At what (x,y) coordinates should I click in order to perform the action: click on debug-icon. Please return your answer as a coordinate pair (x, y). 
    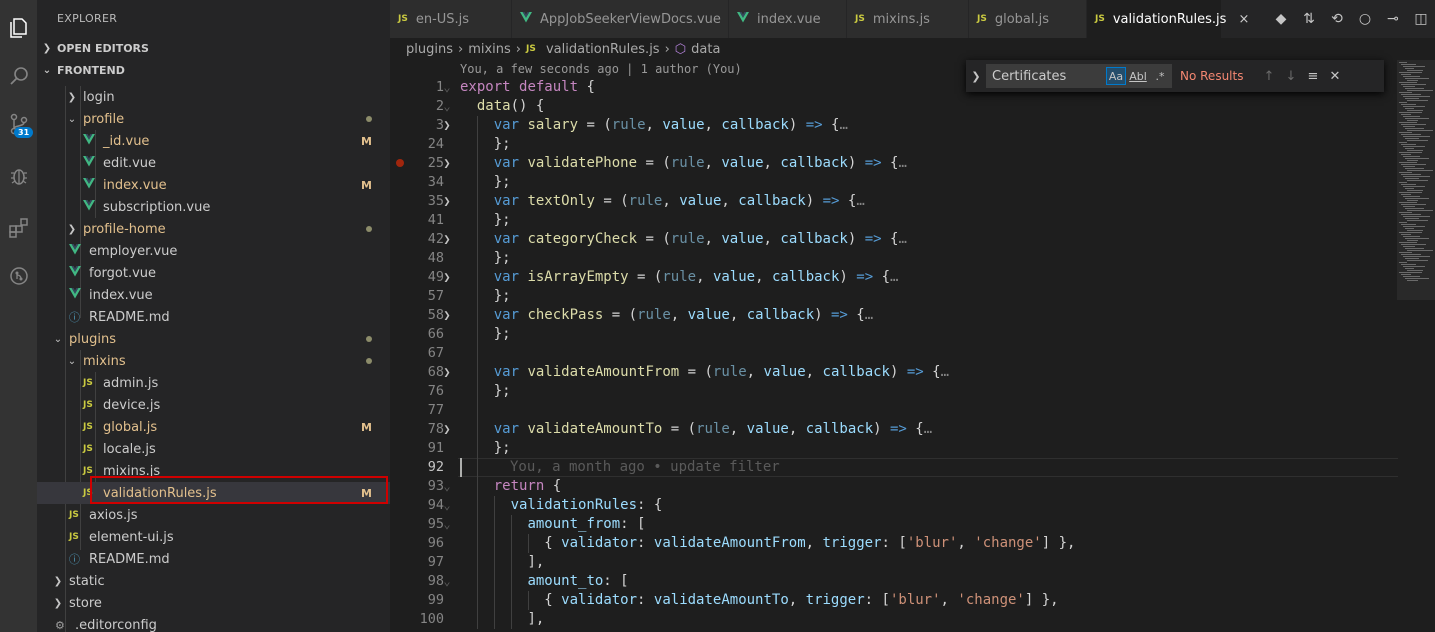
    Looking at the image, I should click on (18, 176).